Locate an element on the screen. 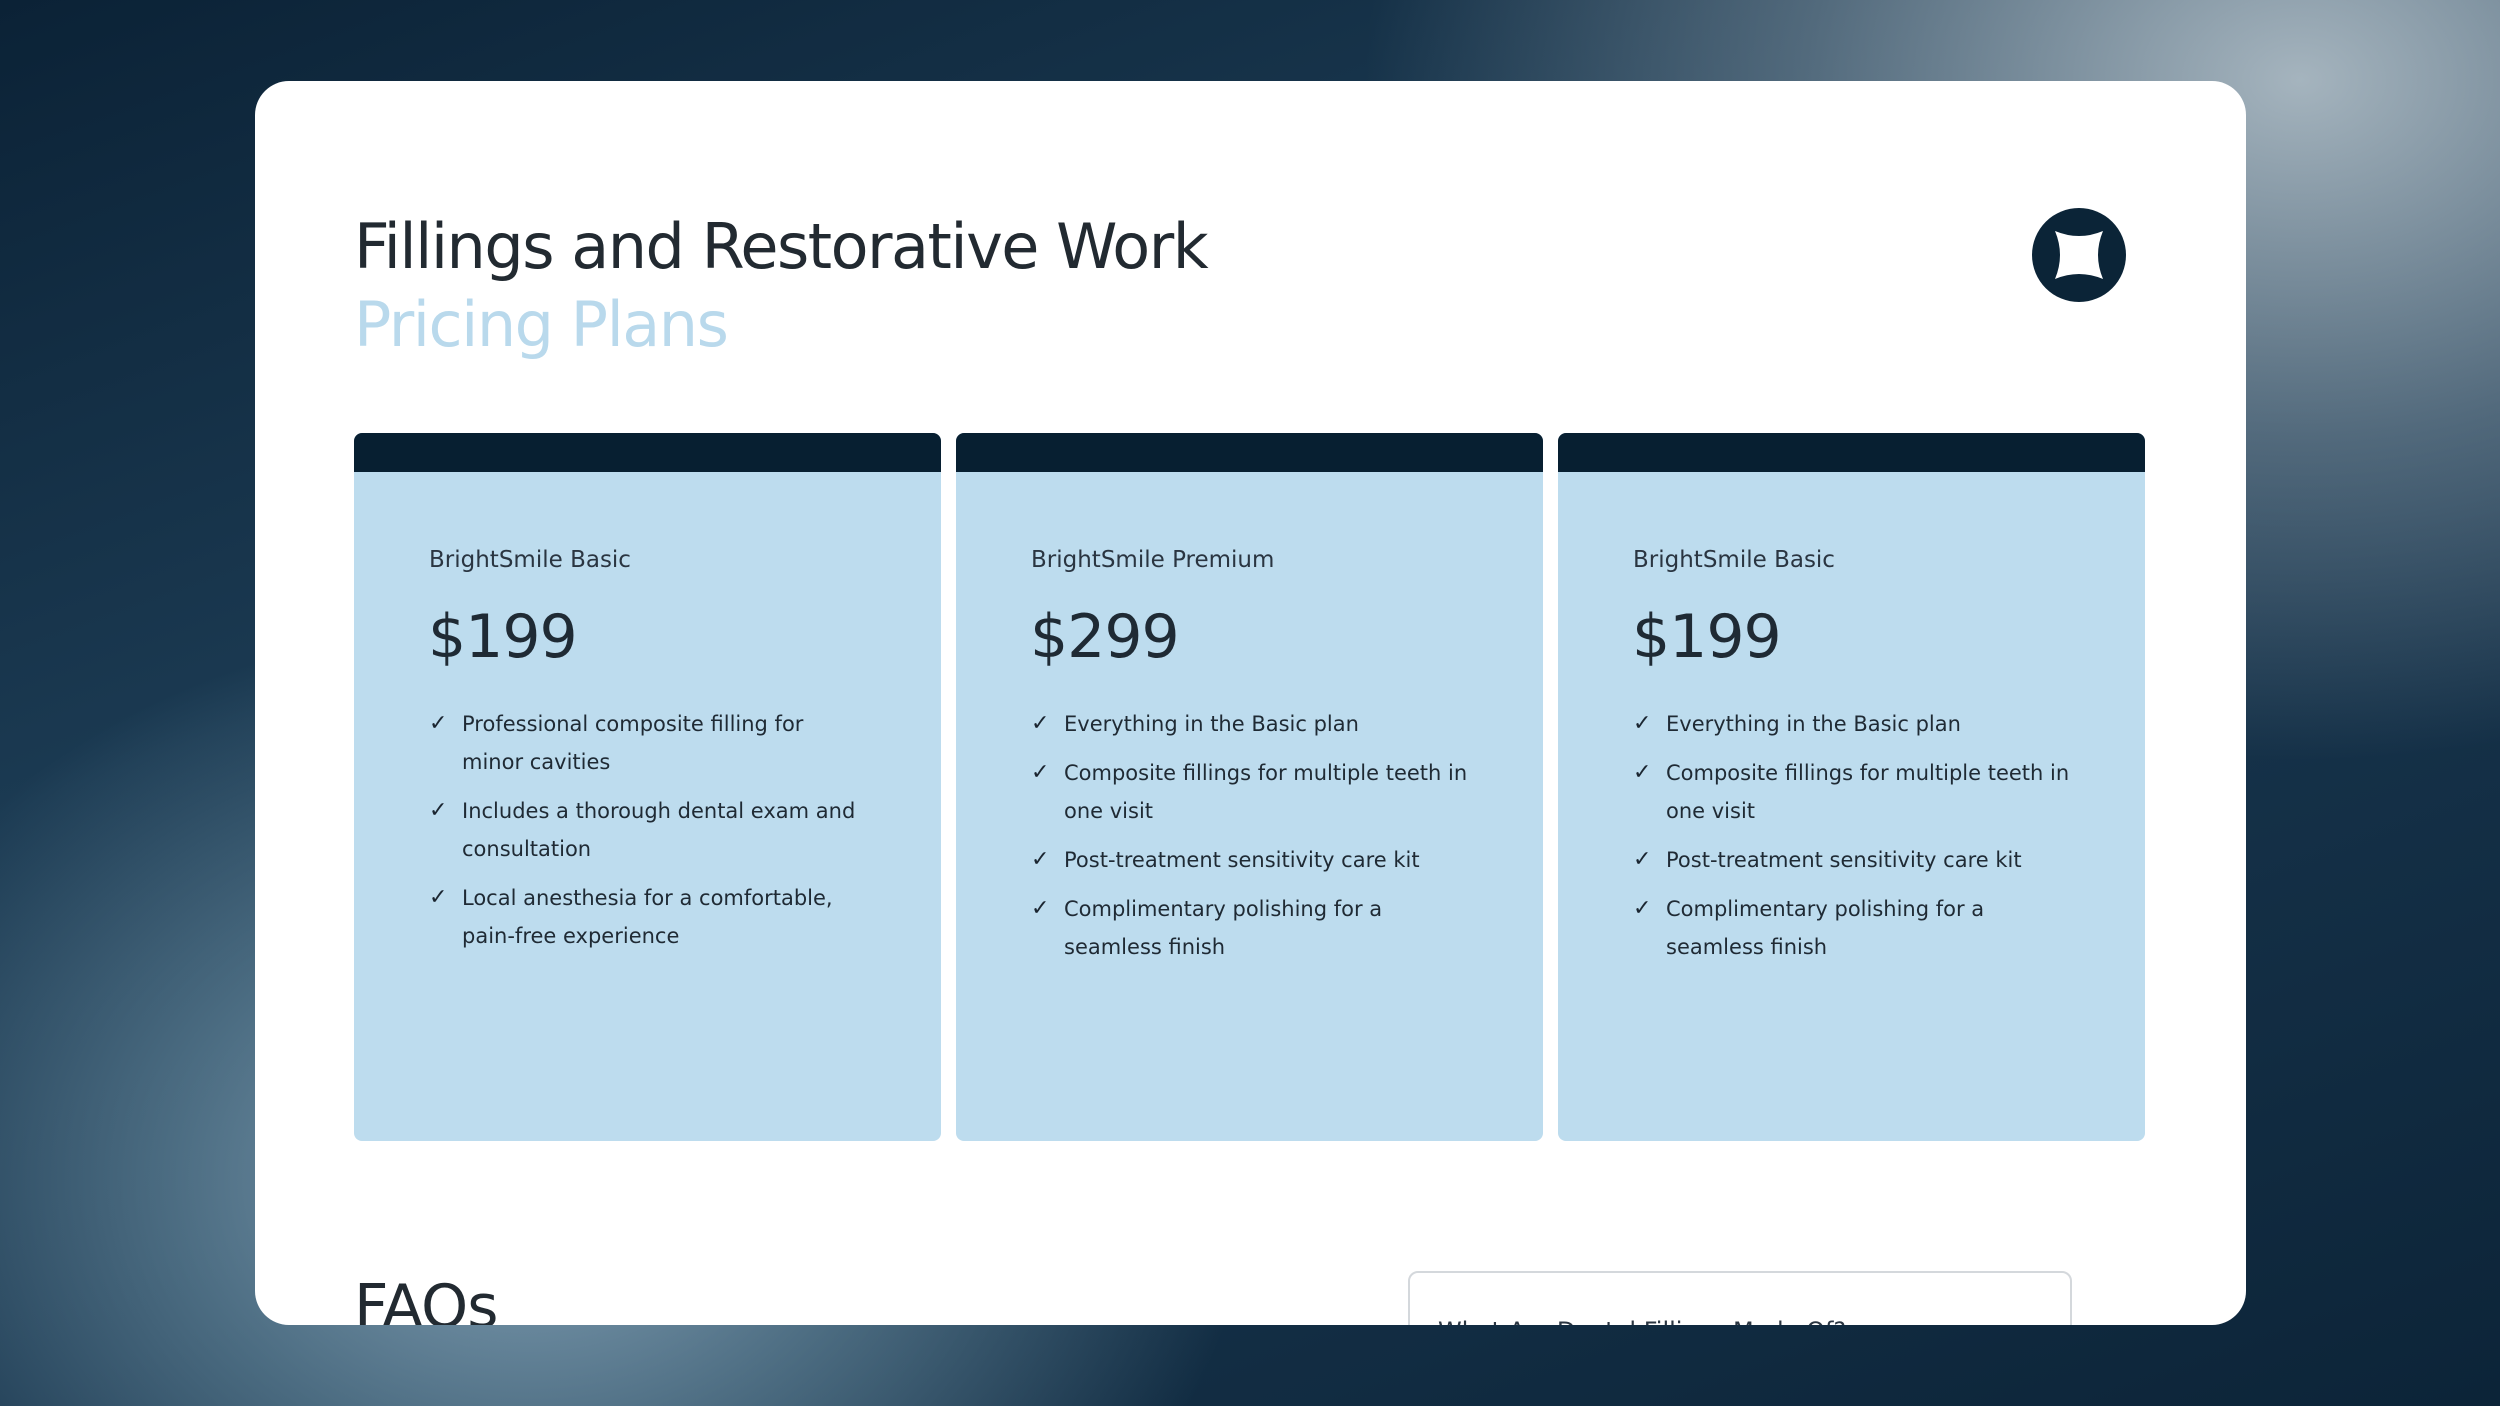 This screenshot has height=1406, width=2500. plan-name: BrightSmile Premium is located at coordinates (1153, 560).